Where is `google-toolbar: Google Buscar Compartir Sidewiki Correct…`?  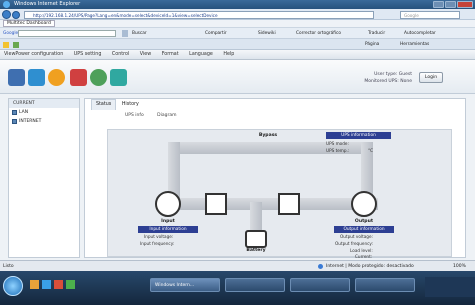 google-toolbar: Google Buscar Compartir Sidewiki Correct… is located at coordinates (237, 33).